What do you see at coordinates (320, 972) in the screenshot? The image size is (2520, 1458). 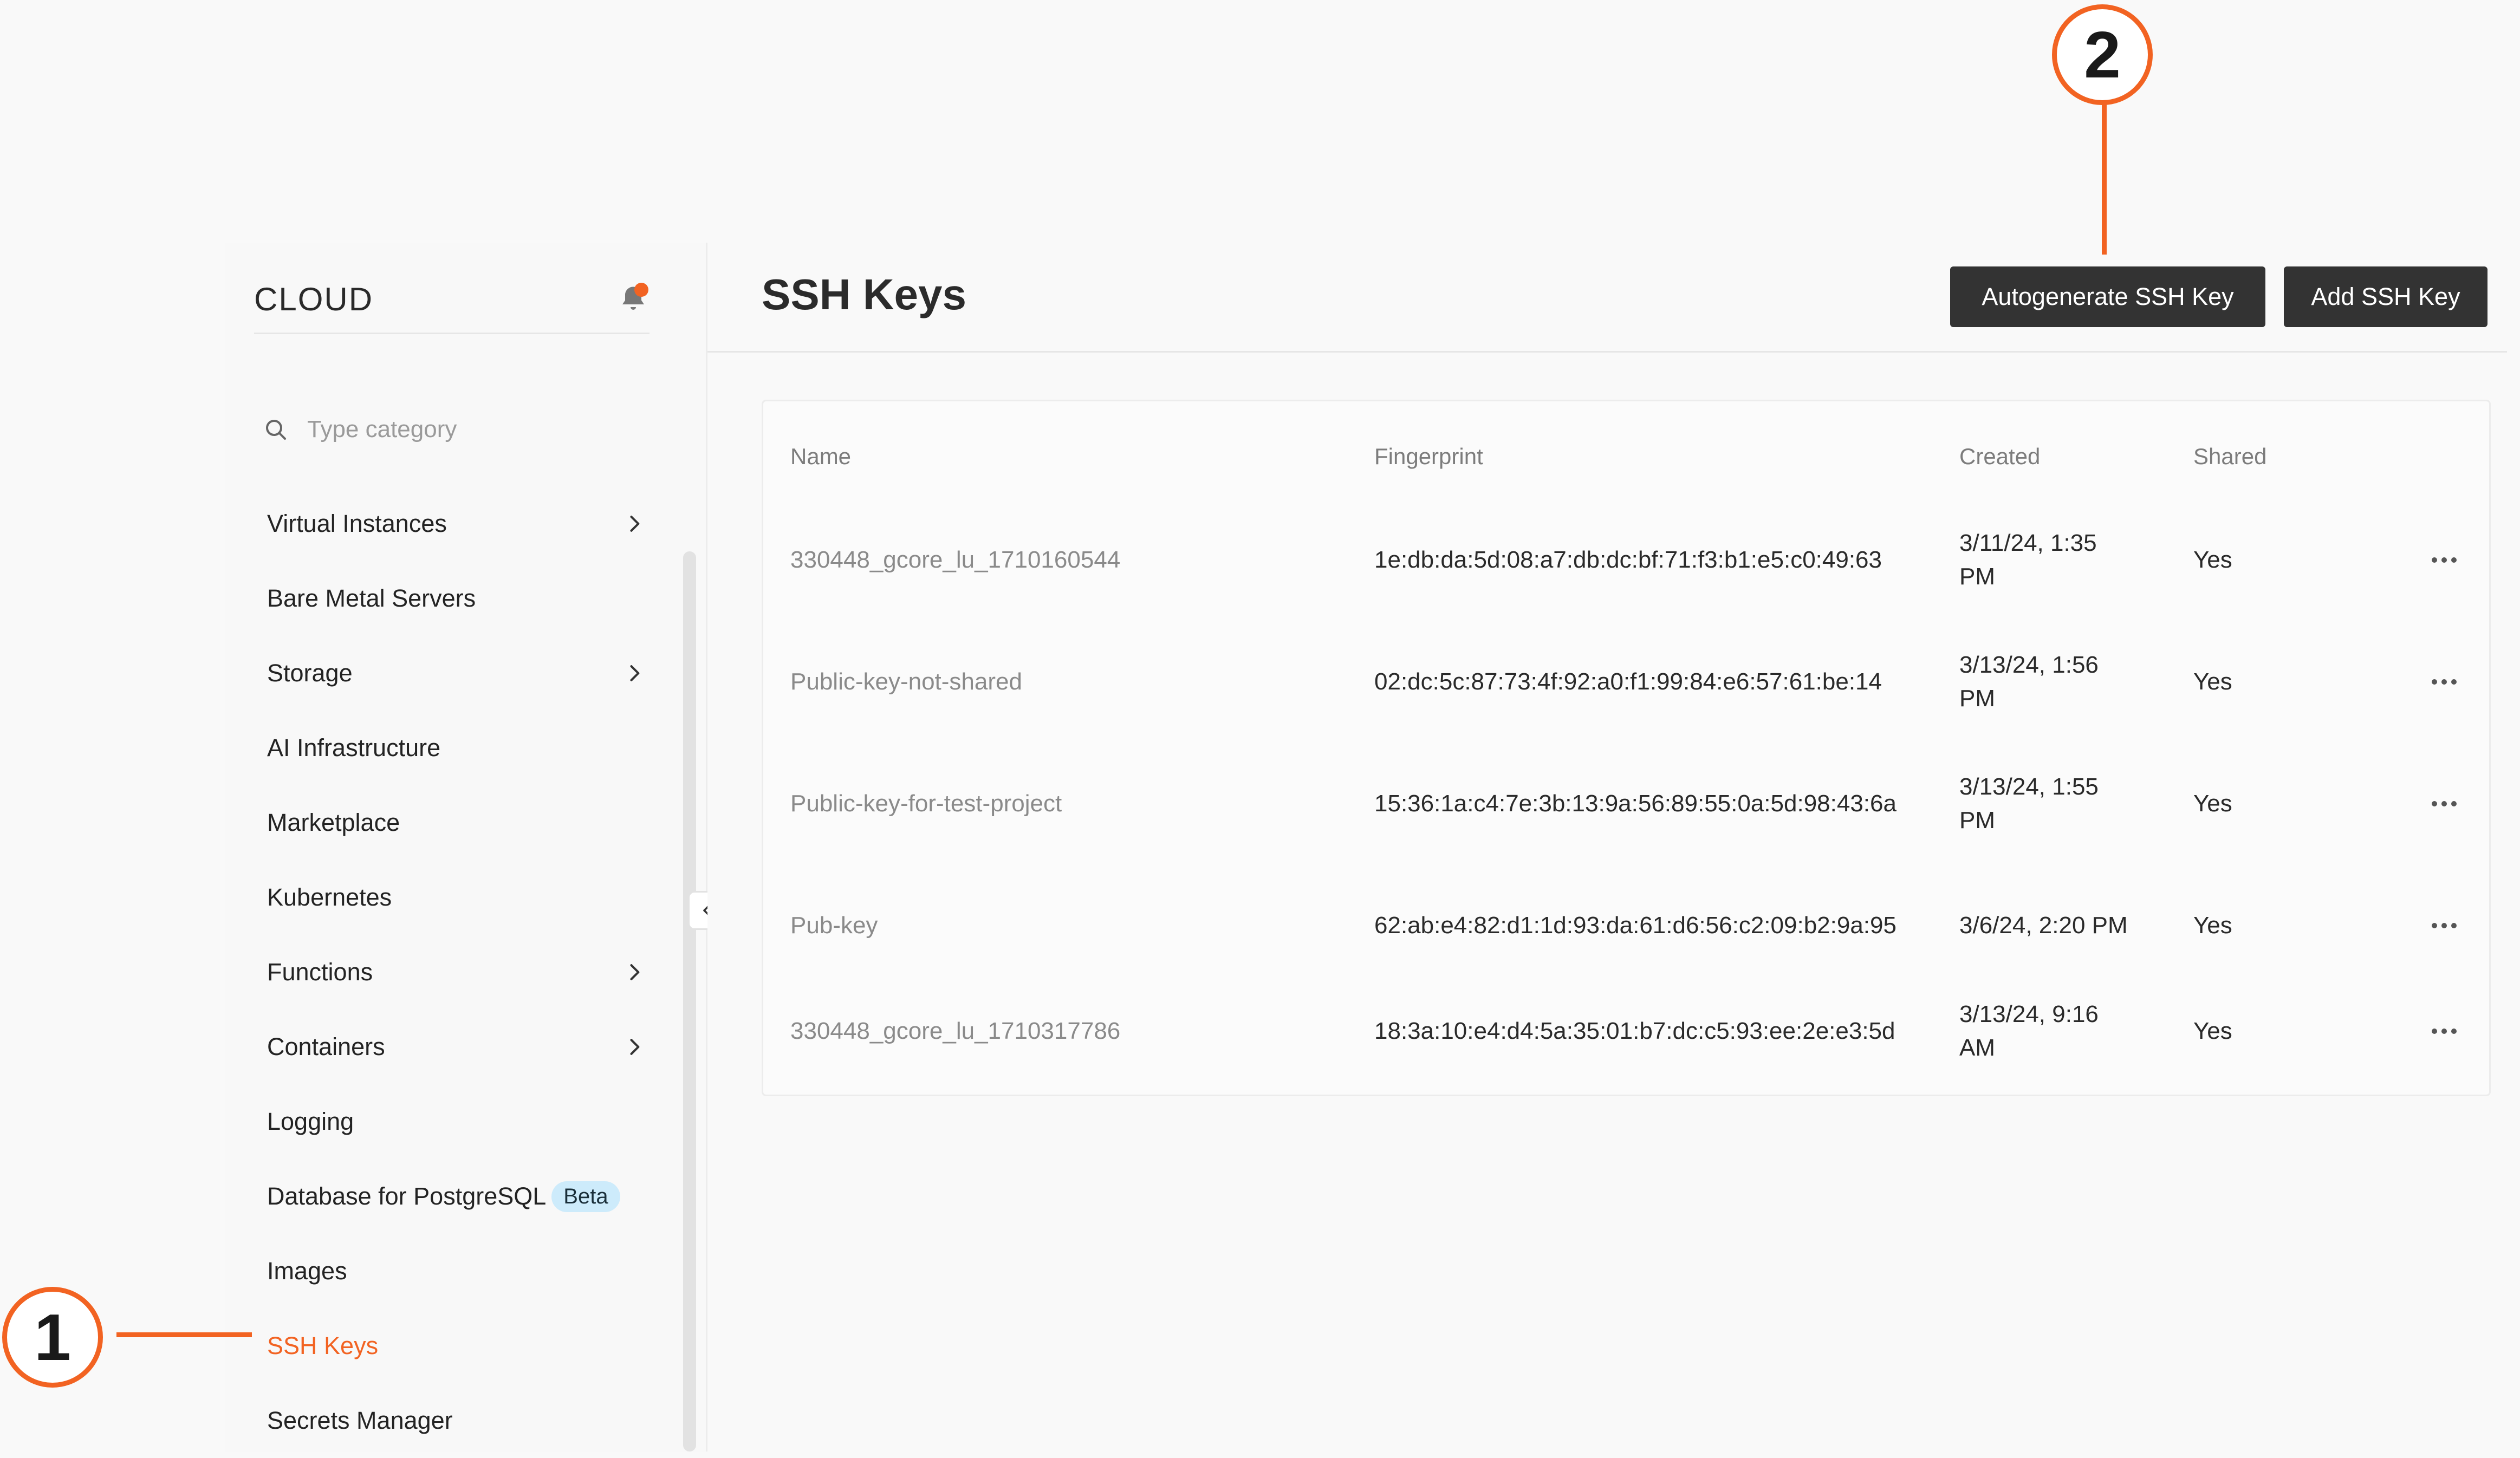 I see `sidebar-item-label: Functions` at bounding box center [320, 972].